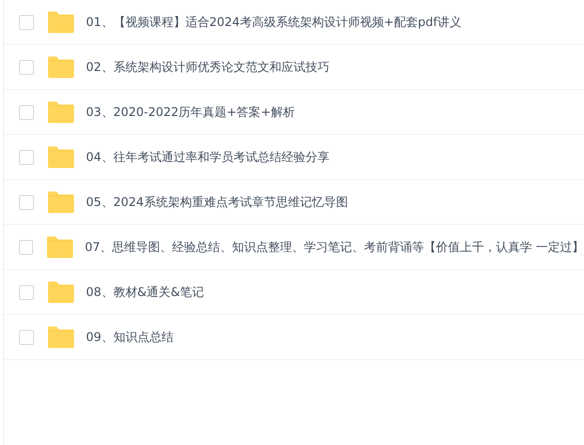  Describe the element at coordinates (190, 112) in the screenshot. I see `folder-name: 03、2020-2022历年真题+答案+解析` at that location.